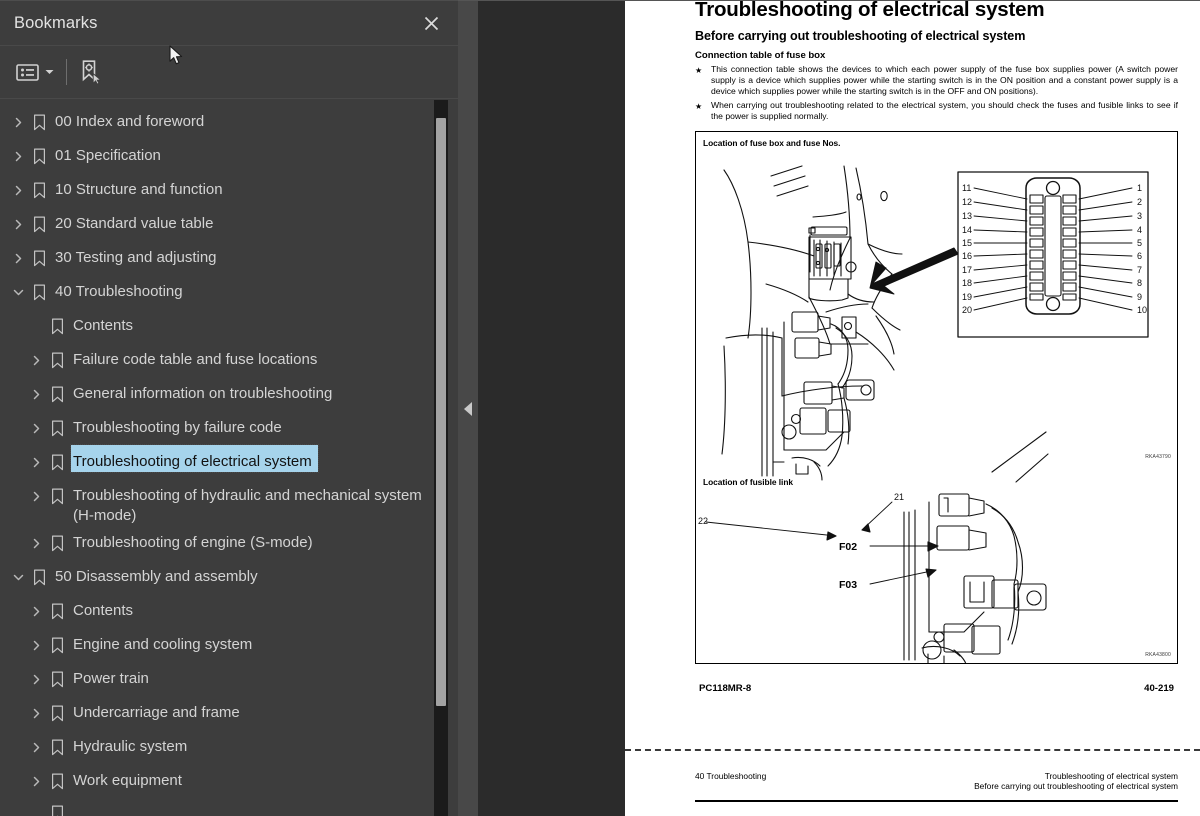 Image resolution: width=1200 pixels, height=816 pixels. Describe the element at coordinates (725, 689) in the screenshot. I see `footer-model: PC118MR-8` at that location.